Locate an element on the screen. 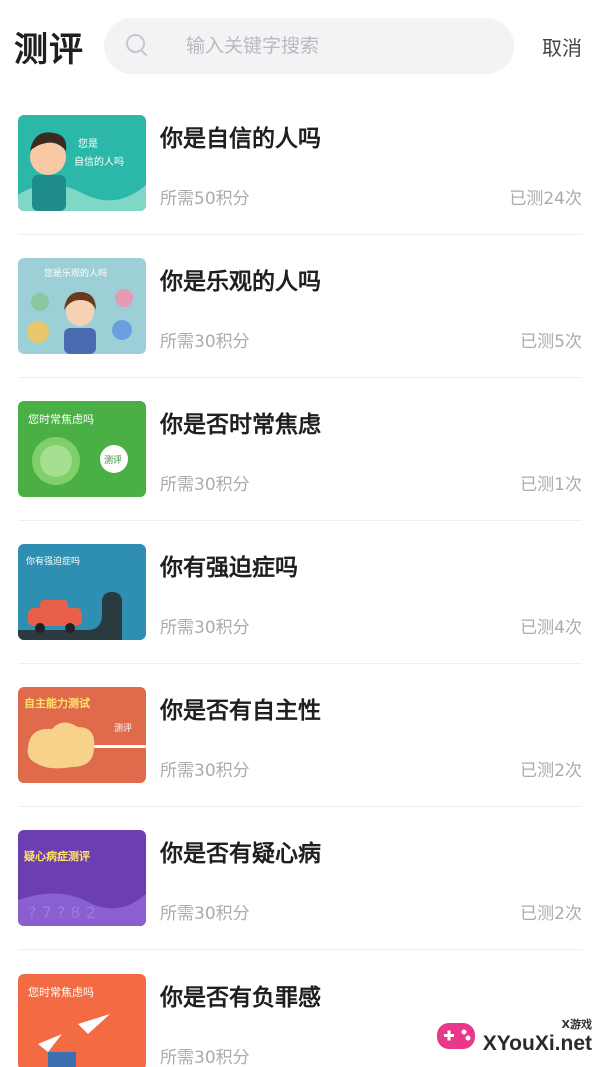  item-title: 你有强迫症吗 is located at coordinates (229, 568).